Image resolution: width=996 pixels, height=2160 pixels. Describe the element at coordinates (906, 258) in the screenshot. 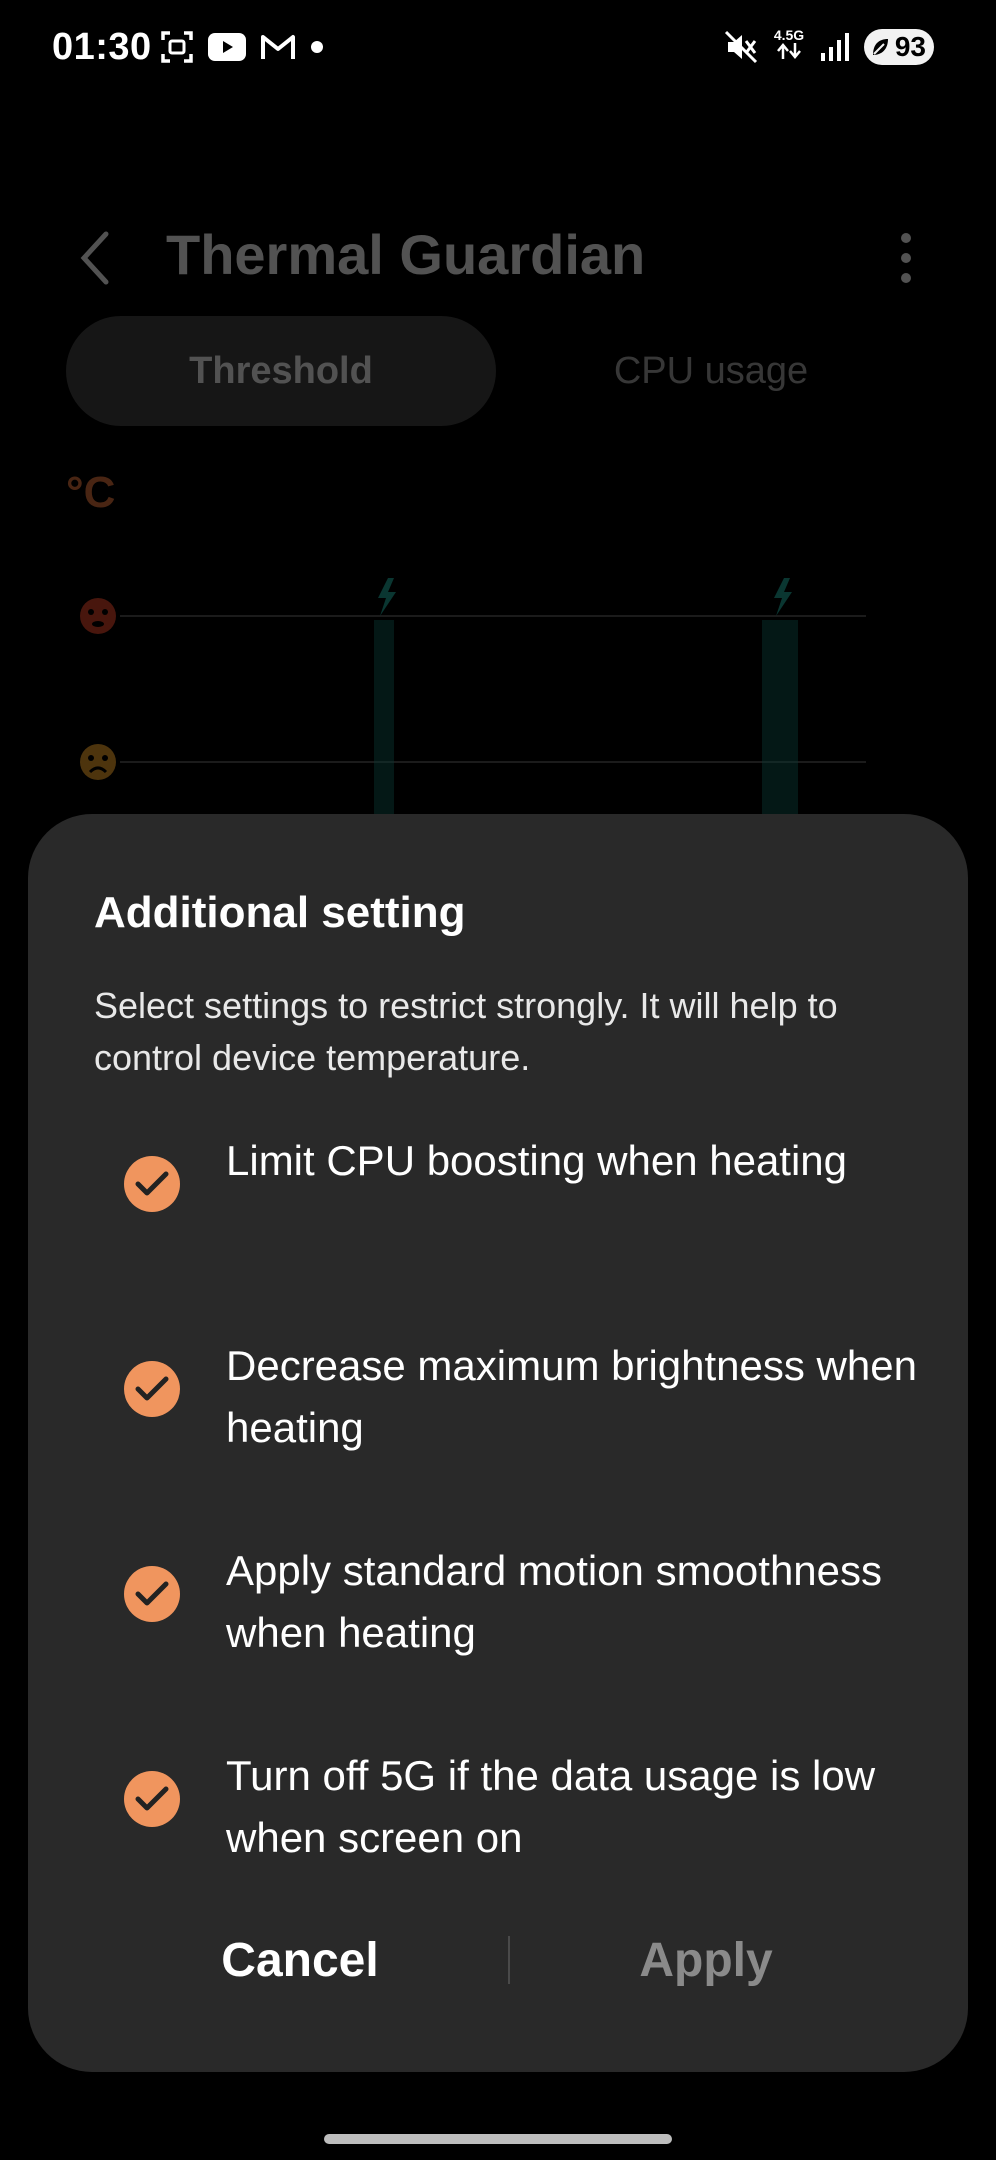

I see `more-options-icon` at that location.